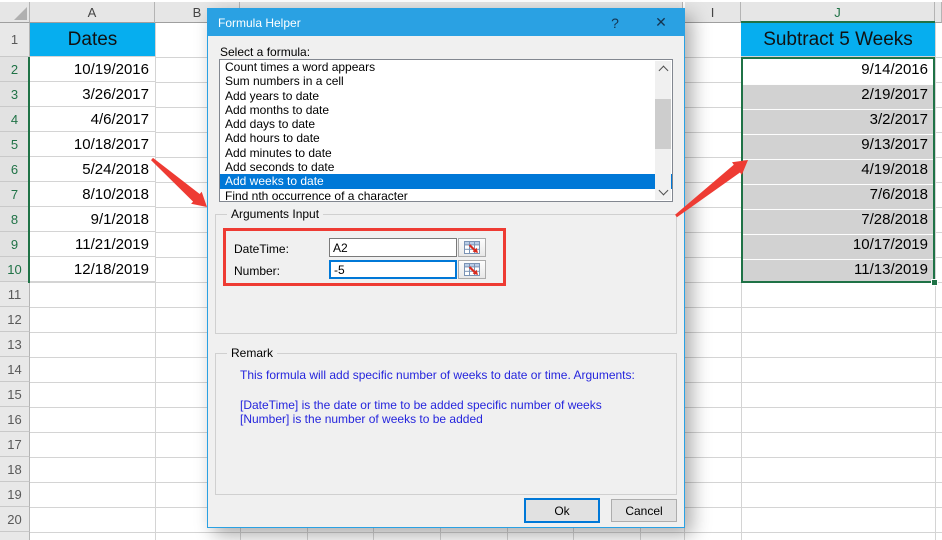  Describe the element at coordinates (15, 494) in the screenshot. I see `row-header-19: 19` at that location.